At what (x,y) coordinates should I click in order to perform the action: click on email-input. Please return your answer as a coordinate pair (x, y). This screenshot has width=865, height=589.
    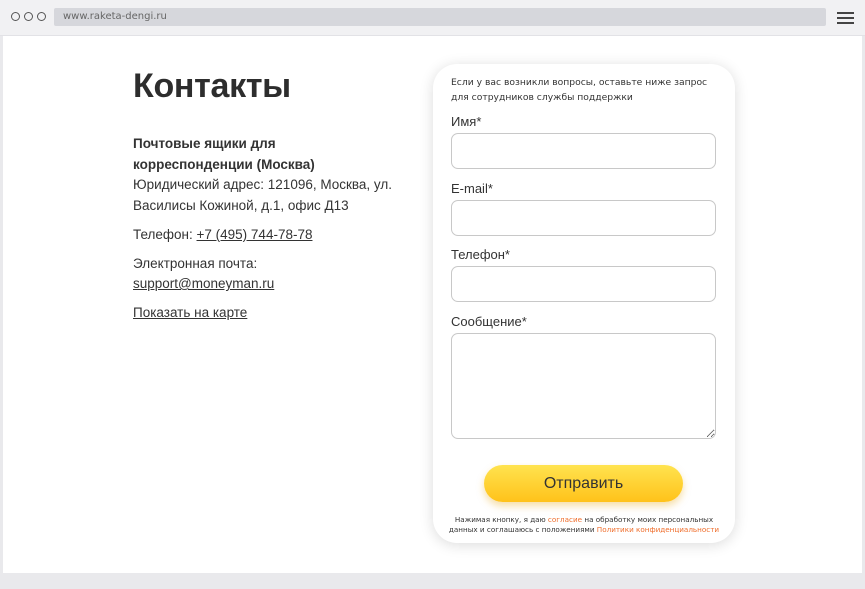
    Looking at the image, I should click on (583, 218).